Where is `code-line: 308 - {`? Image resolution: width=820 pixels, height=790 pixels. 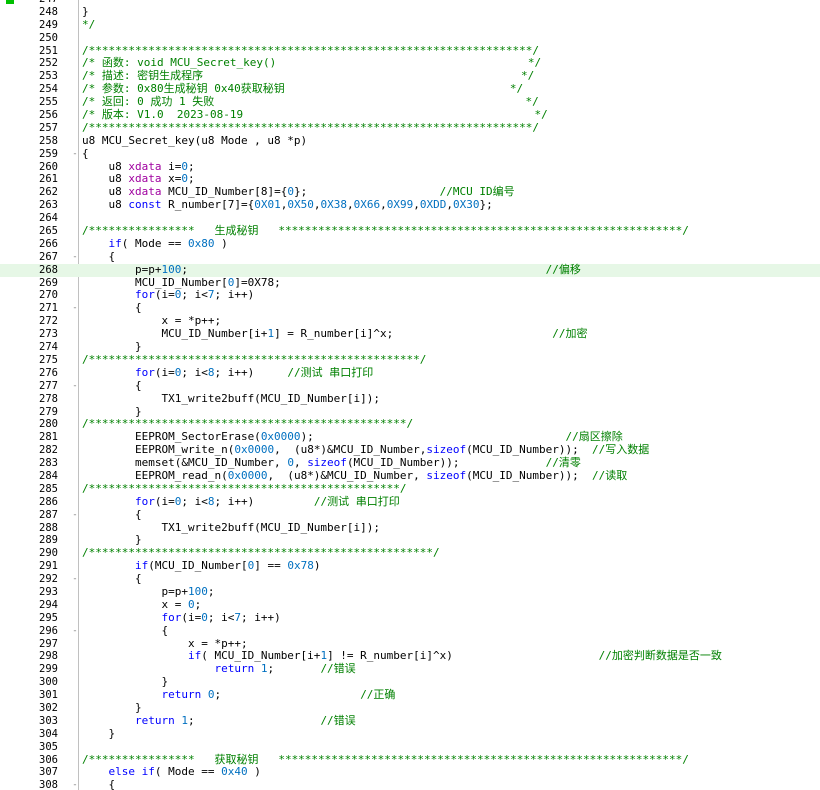
code-line: 308 - { is located at coordinates (410, 784).